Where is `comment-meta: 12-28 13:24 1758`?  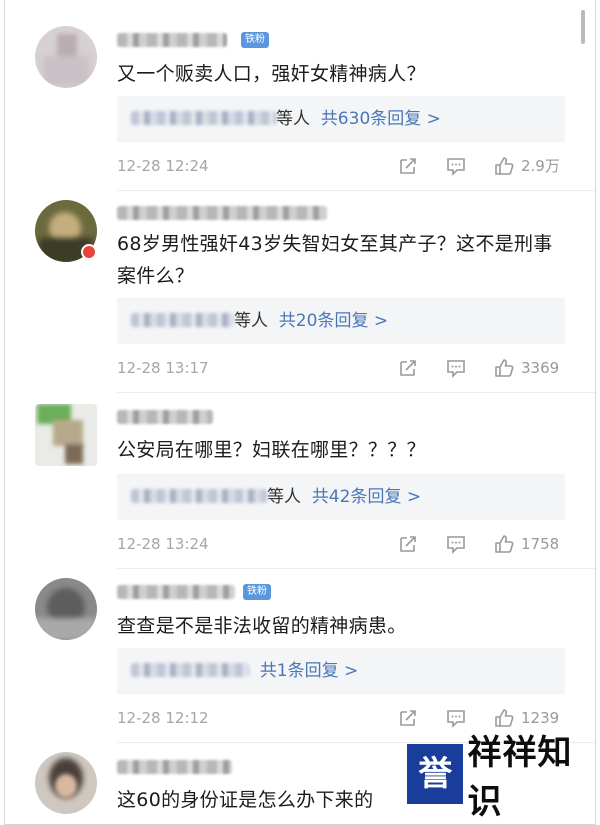 comment-meta: 12-28 13:24 1758 is located at coordinates (341, 544).